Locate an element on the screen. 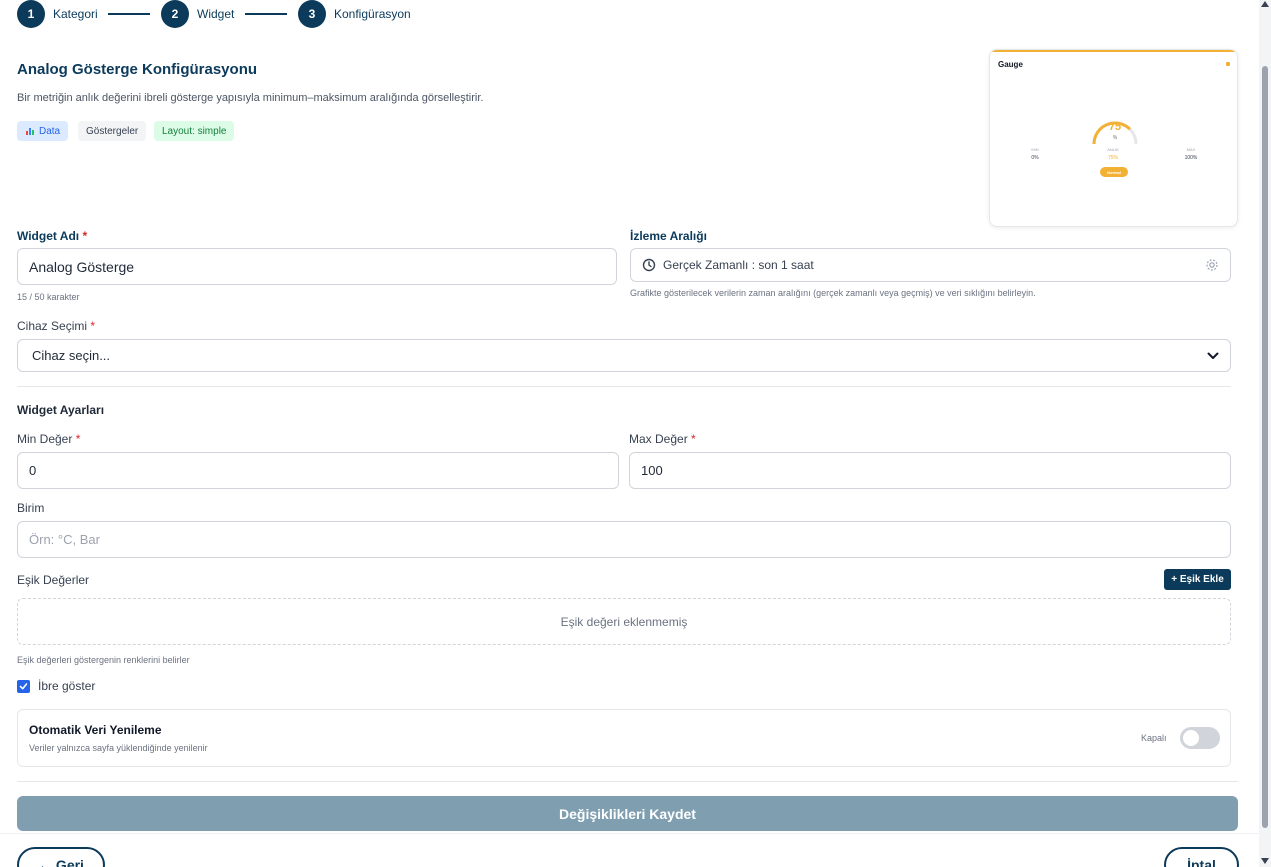 This screenshot has width=1271, height=867. max-value-input: 100 is located at coordinates (930, 470).